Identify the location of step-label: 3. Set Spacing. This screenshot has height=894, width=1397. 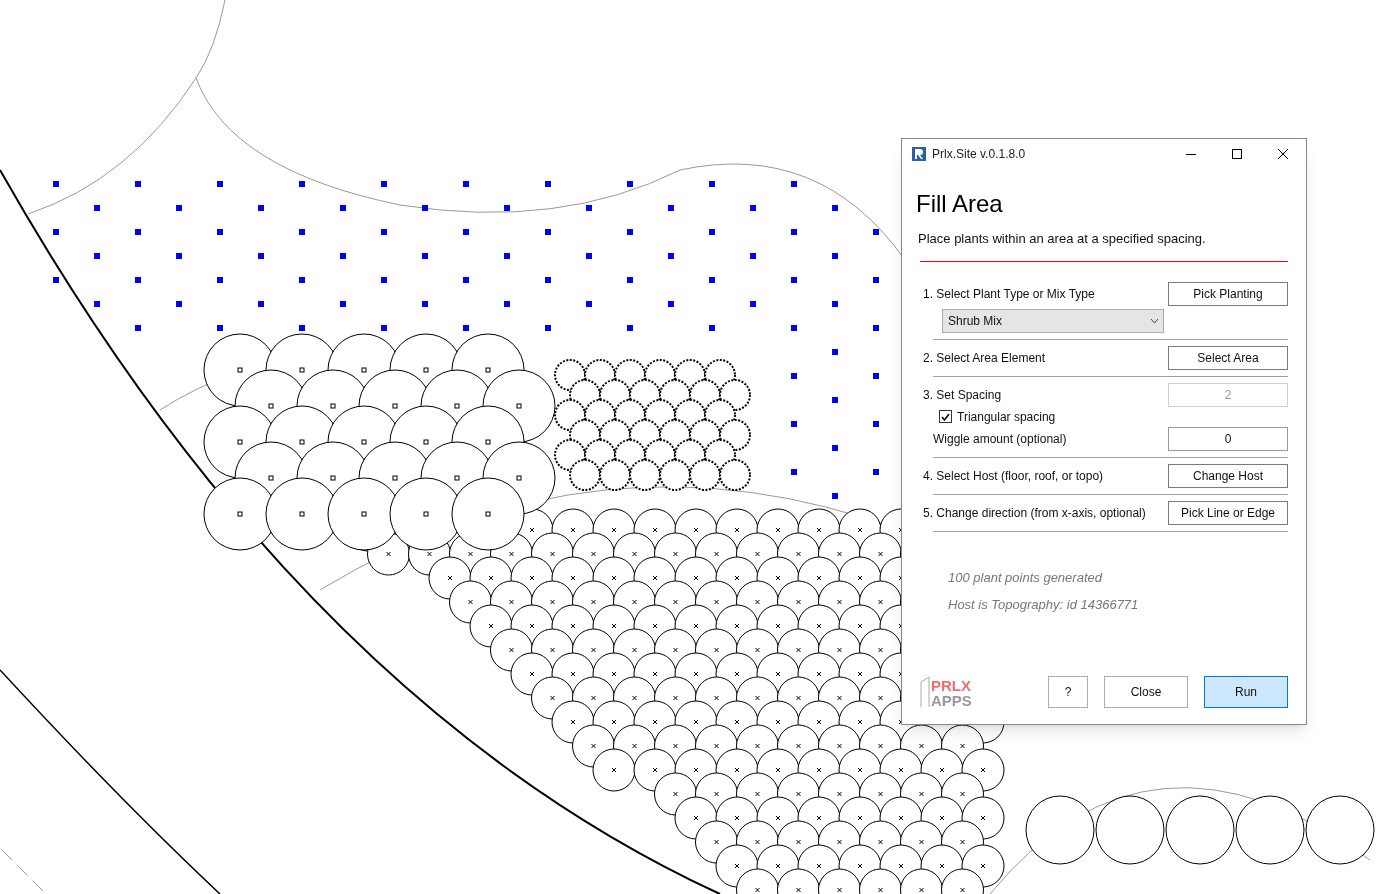
(962, 395).